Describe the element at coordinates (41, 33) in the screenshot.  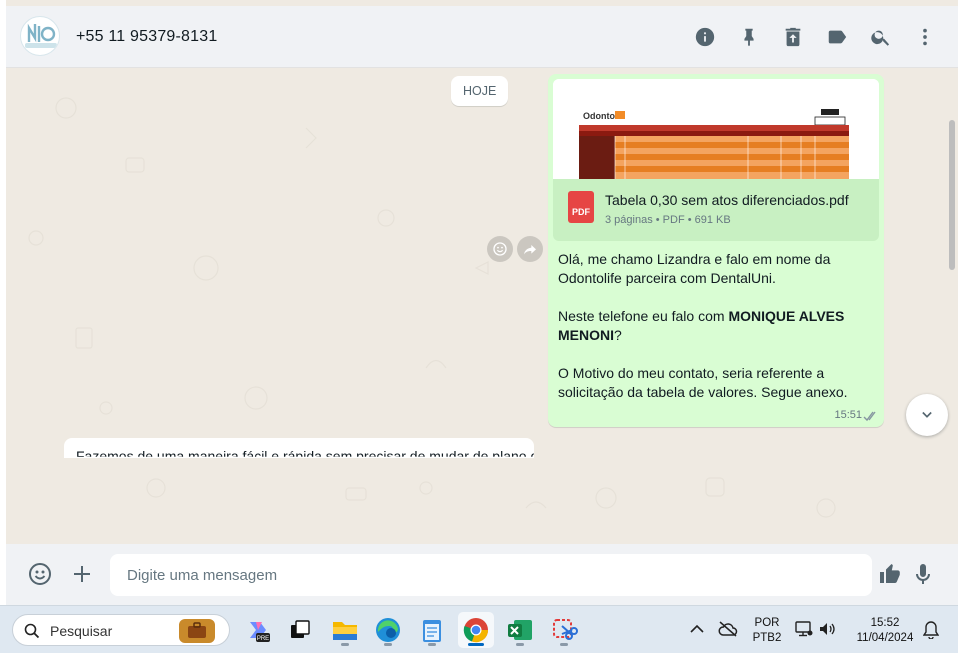
I see `odontolife-logo-icon` at that location.